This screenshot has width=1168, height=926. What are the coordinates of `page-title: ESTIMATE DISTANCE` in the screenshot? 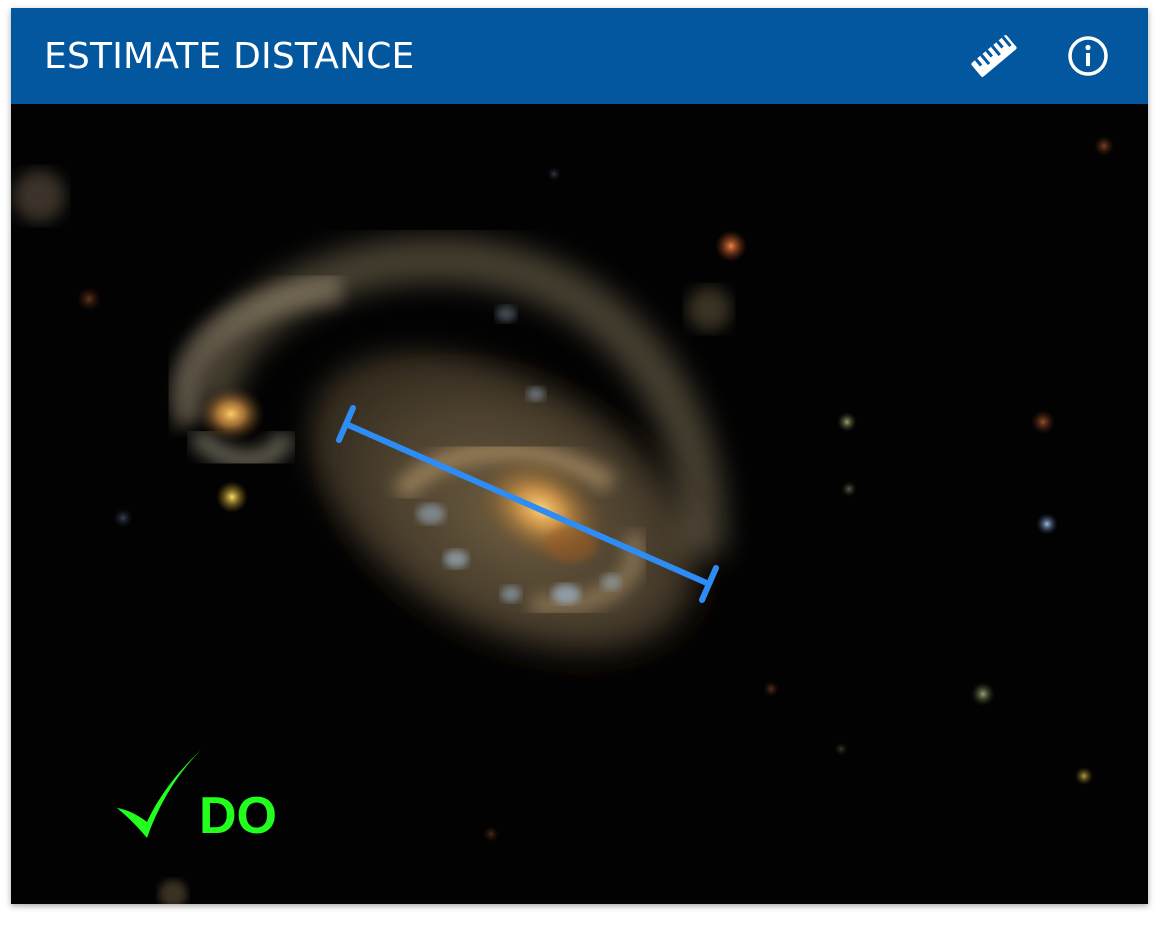 It's located at (229, 56).